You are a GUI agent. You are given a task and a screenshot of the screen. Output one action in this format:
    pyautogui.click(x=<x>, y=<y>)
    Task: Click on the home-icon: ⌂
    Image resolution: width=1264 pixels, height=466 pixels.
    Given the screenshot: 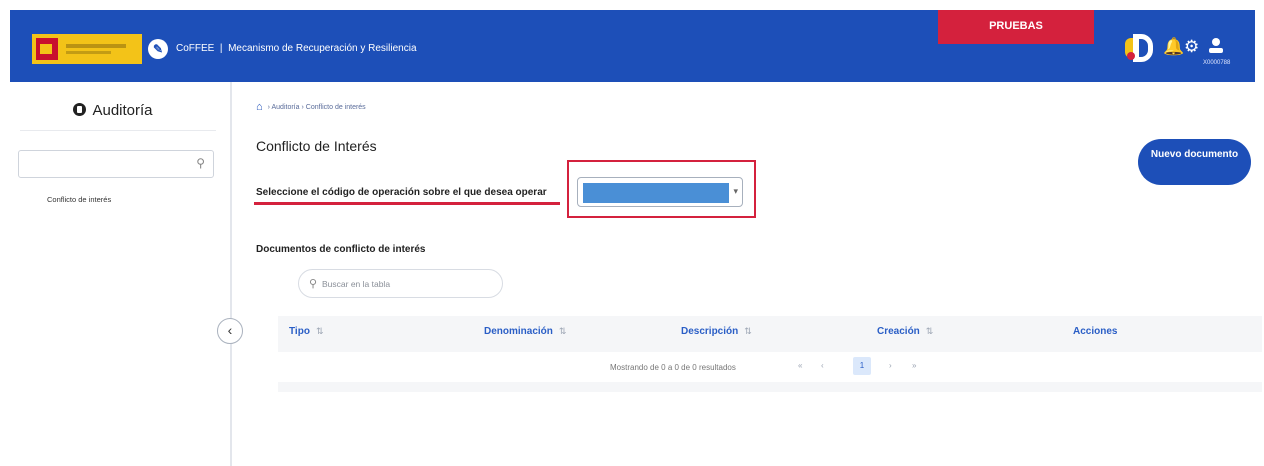 What is the action you would take?
    pyautogui.click(x=259, y=107)
    